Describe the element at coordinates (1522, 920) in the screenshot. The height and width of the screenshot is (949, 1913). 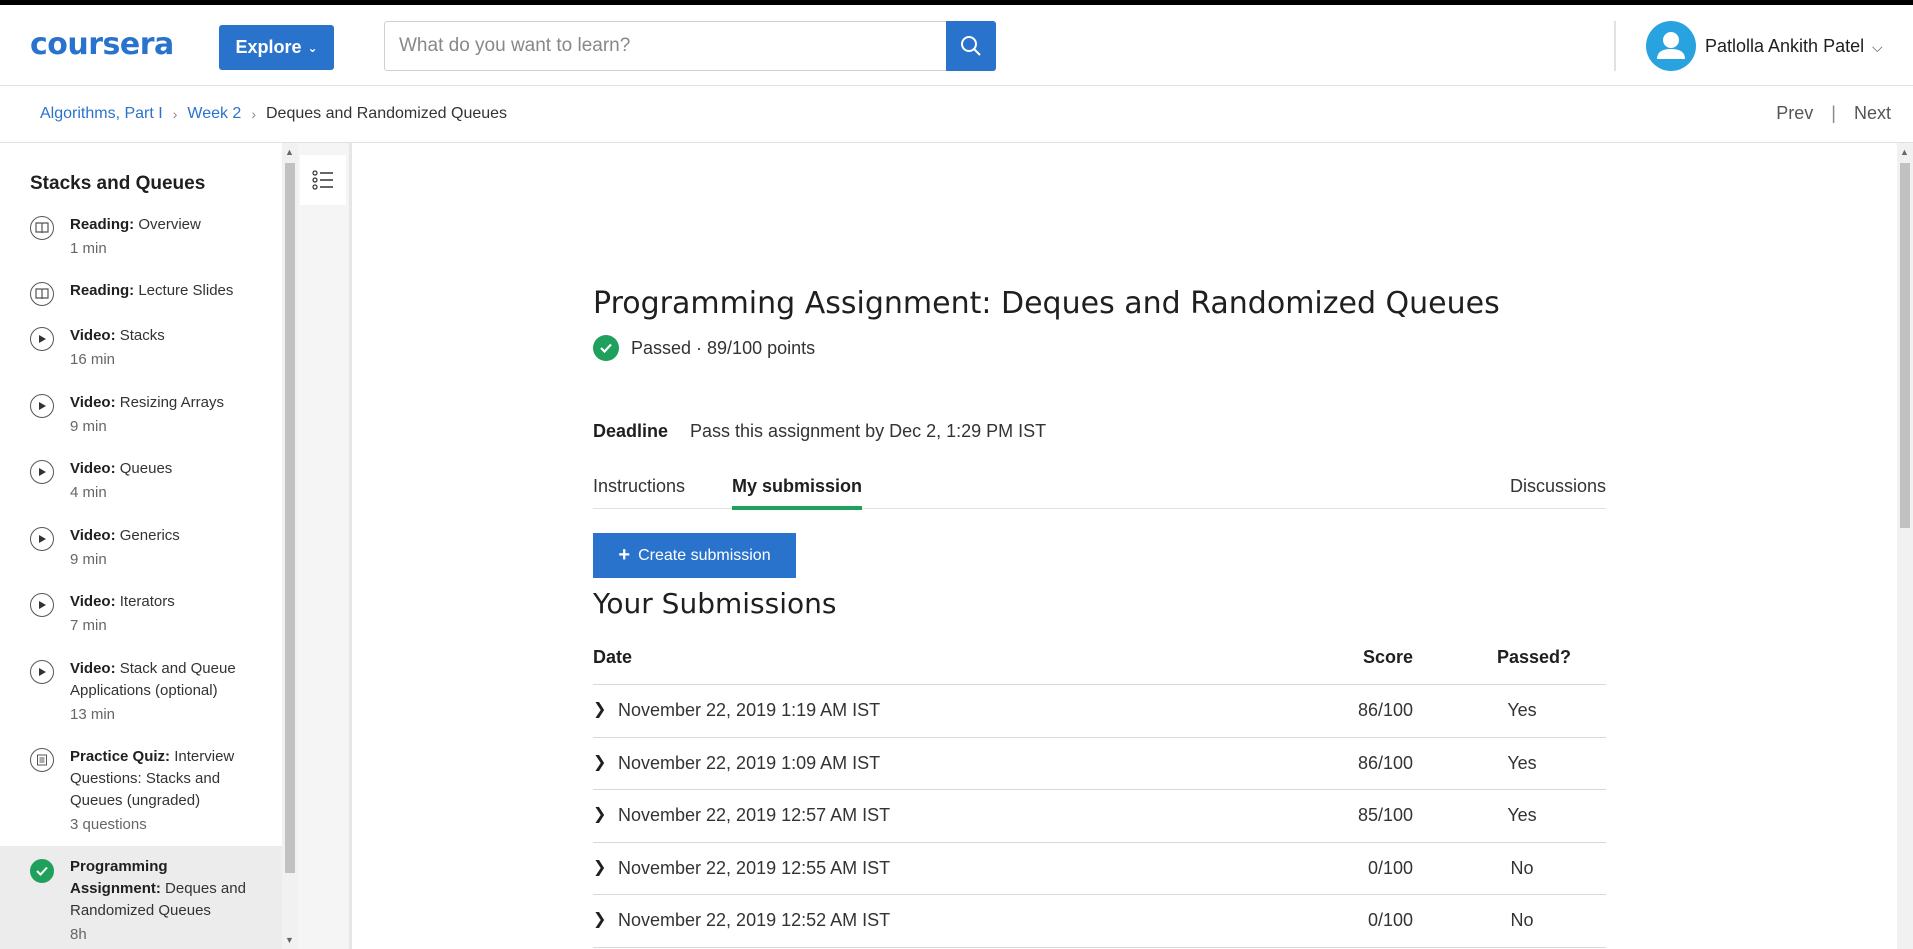
I see `row-passed: No` at that location.